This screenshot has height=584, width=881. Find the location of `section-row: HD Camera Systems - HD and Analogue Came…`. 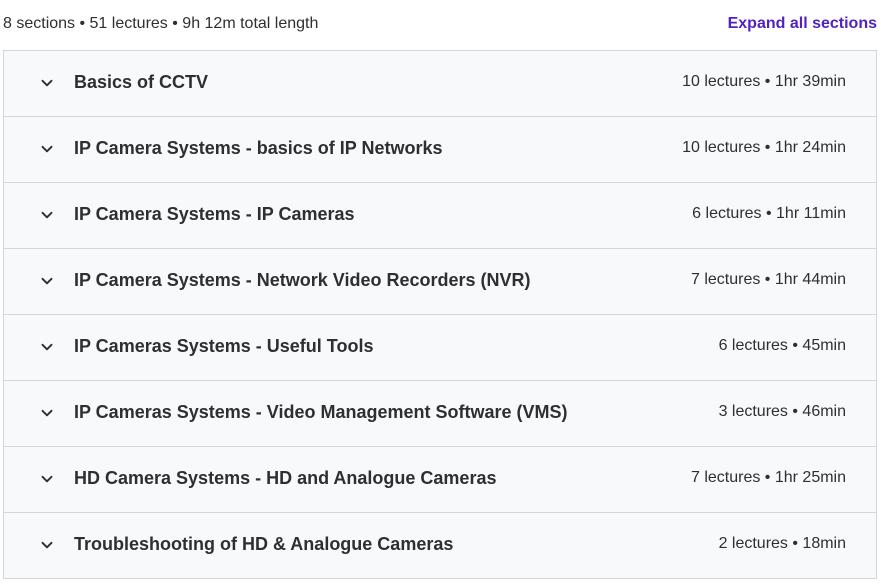

section-row: HD Camera Systems - HD and Analogue Came… is located at coordinates (440, 480).